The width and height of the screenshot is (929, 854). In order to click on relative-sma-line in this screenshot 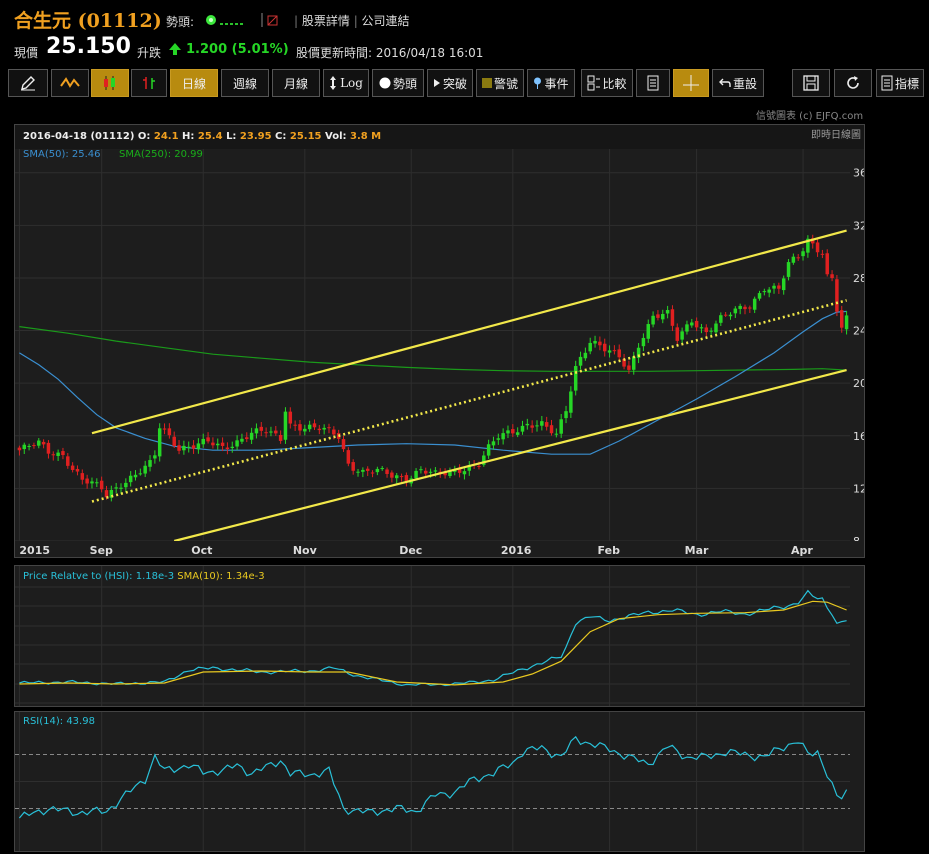, I will do `click(433, 643)`.